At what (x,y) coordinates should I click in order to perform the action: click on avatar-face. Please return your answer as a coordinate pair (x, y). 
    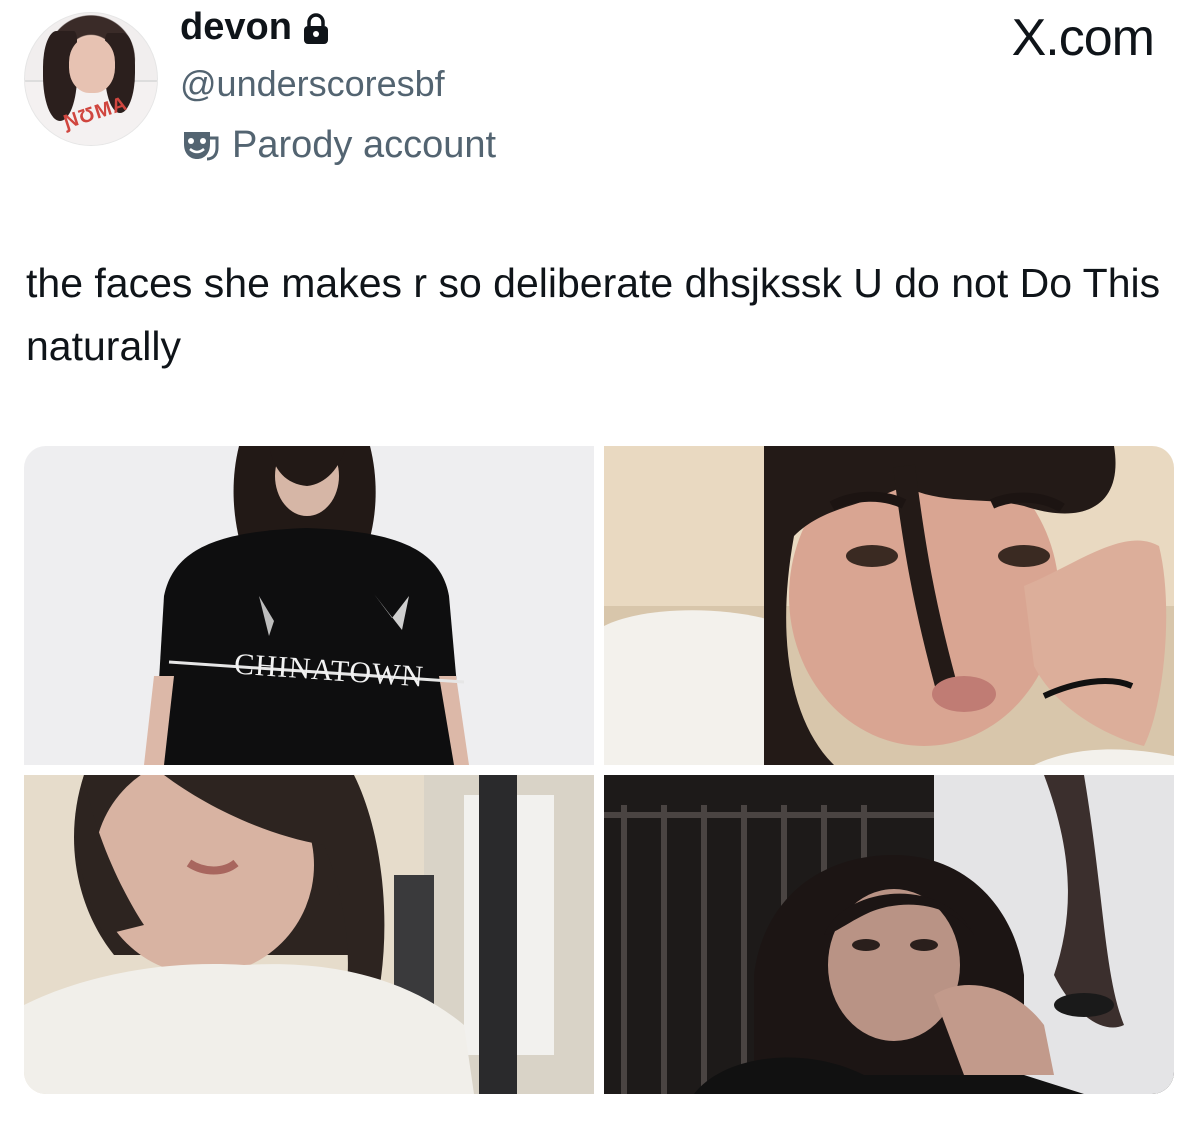
    Looking at the image, I should click on (92, 65).